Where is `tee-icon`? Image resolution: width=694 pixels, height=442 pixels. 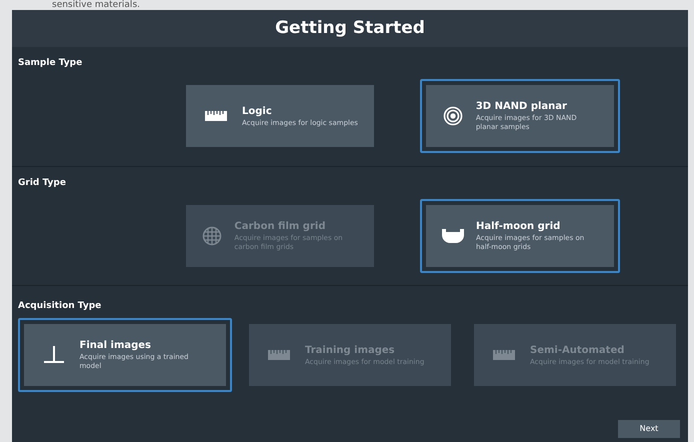 tee-icon is located at coordinates (53, 355).